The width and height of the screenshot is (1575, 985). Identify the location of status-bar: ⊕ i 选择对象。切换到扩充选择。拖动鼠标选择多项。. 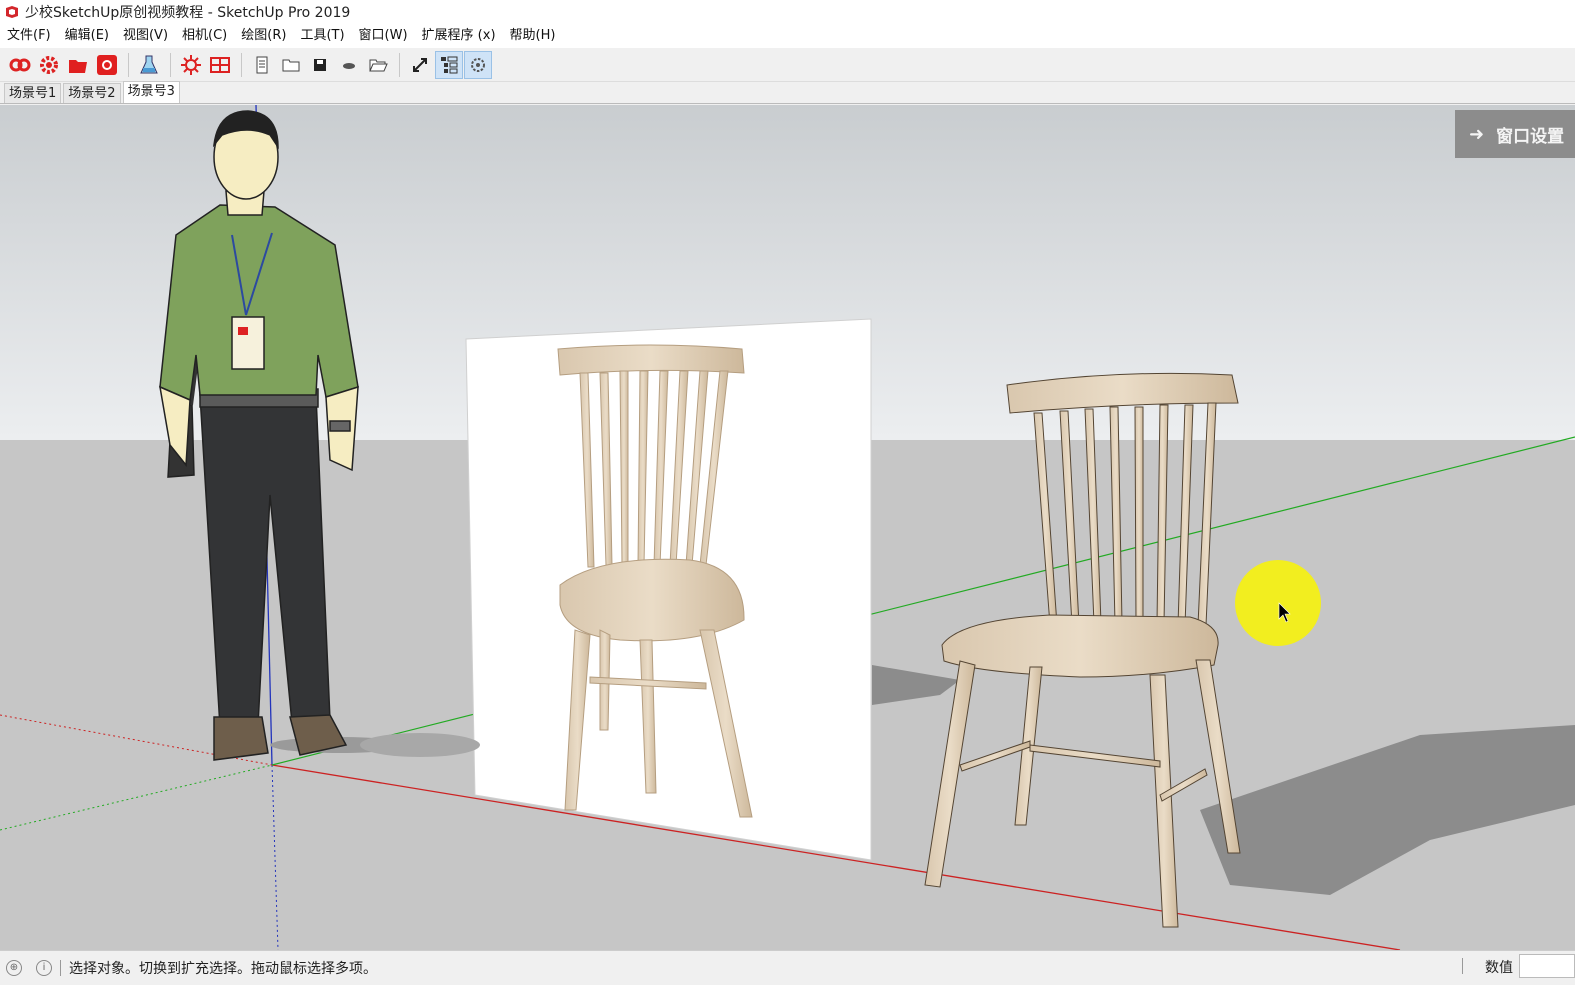
(787, 967).